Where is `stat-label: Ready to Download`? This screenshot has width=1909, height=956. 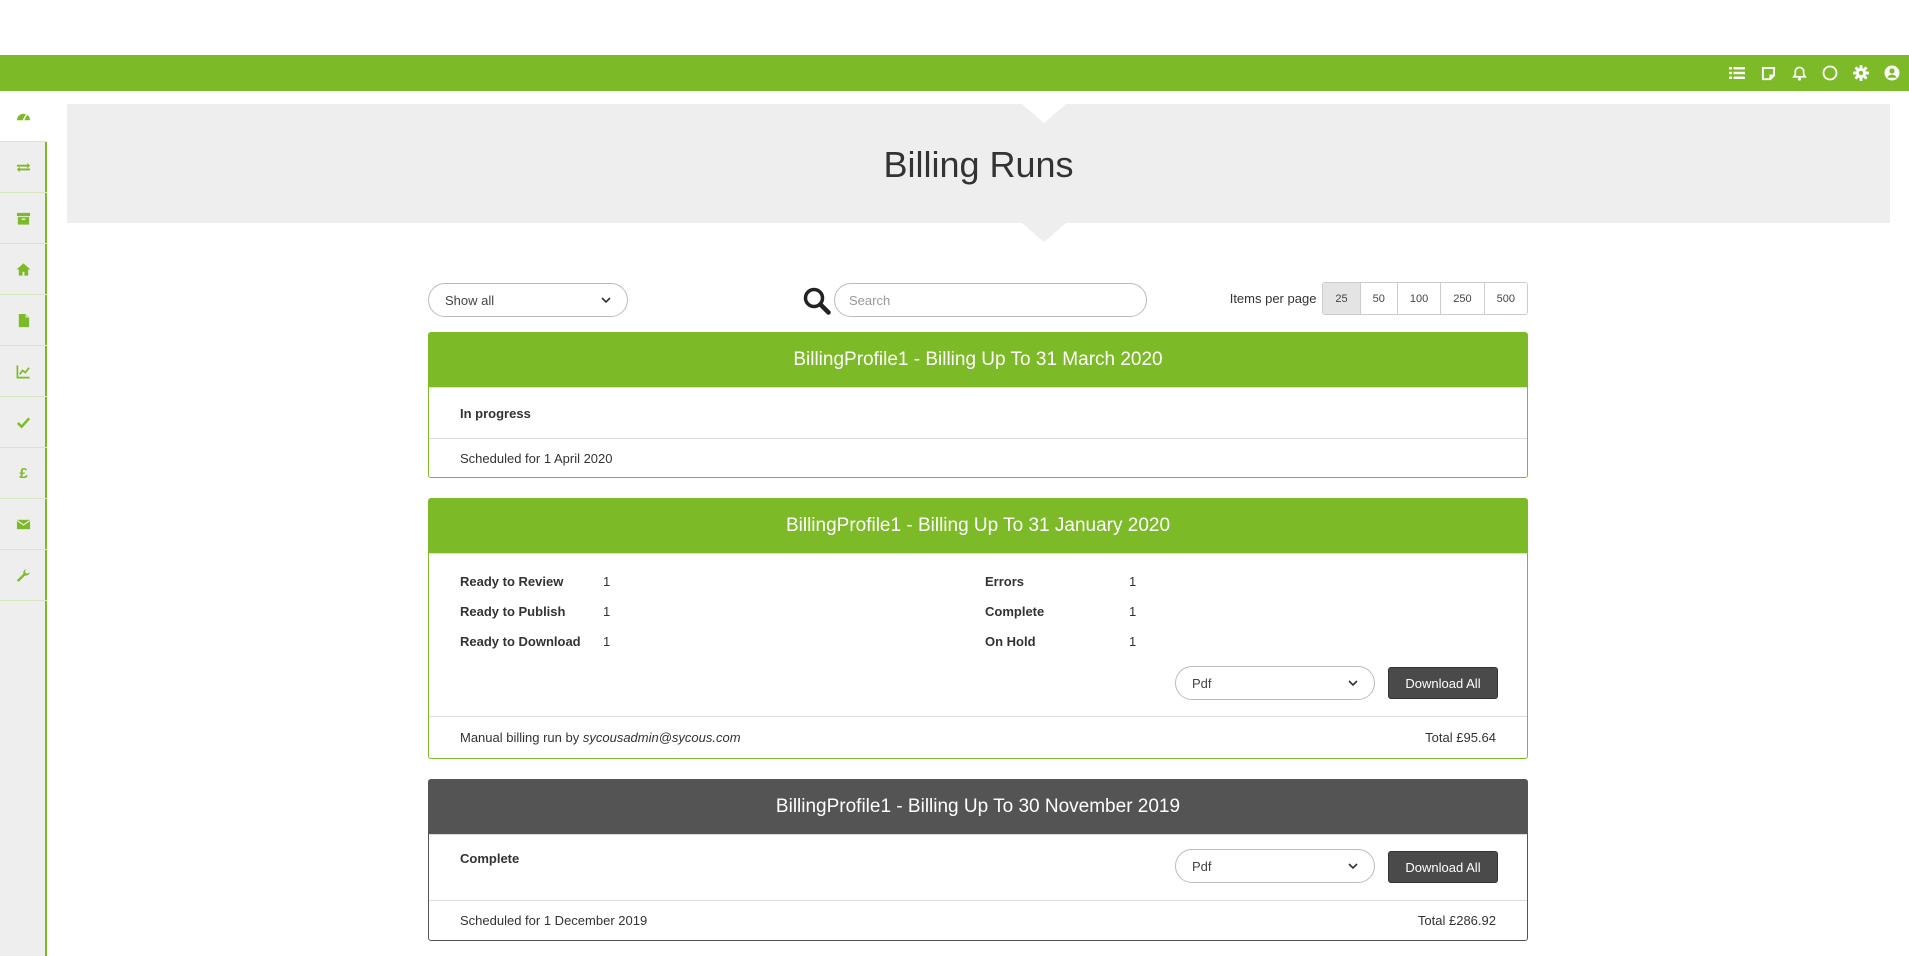 stat-label: Ready to Download is located at coordinates (520, 641).